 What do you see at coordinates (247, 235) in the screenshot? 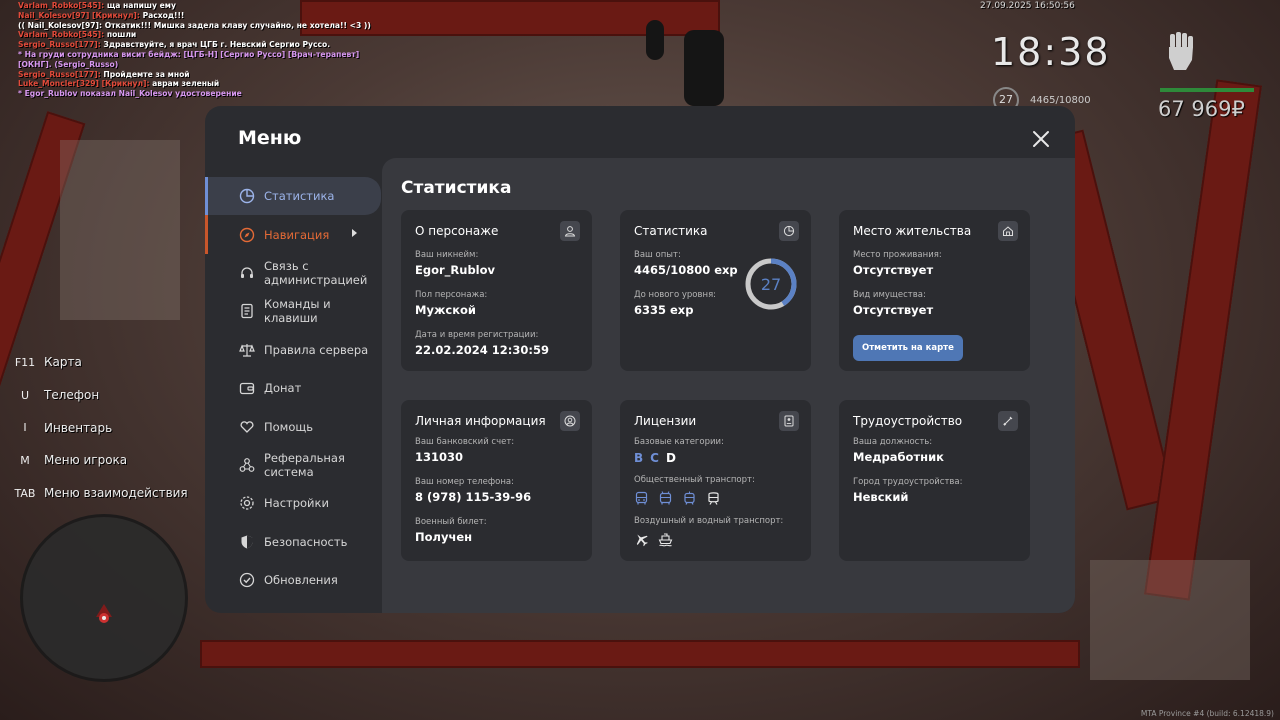
I see `compass-icon` at bounding box center [247, 235].